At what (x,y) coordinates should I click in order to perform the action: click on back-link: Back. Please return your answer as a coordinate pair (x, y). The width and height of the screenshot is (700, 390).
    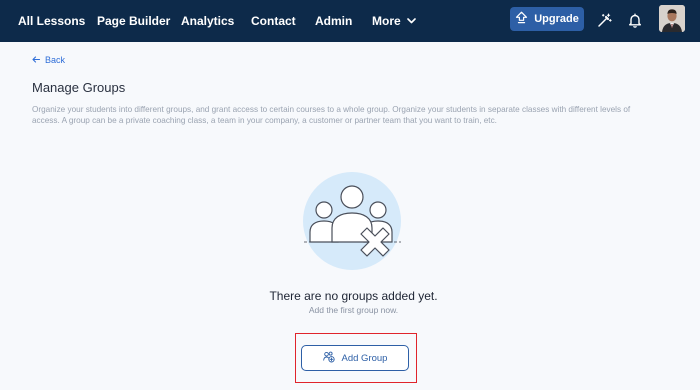
    Looking at the image, I should click on (48, 60).